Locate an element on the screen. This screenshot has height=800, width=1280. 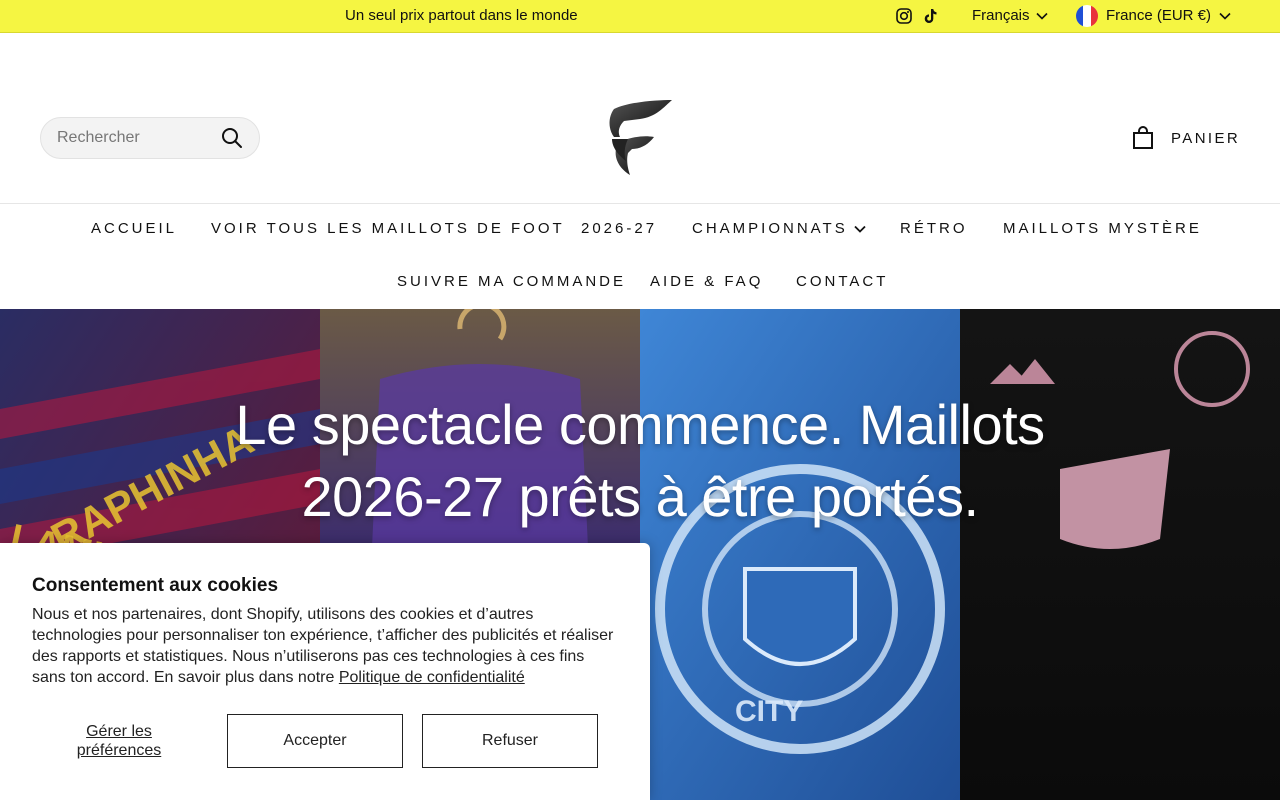
nav-item-label: VOIR TOUS LES MAILLOTS DE FOOT is located at coordinates (388, 228).